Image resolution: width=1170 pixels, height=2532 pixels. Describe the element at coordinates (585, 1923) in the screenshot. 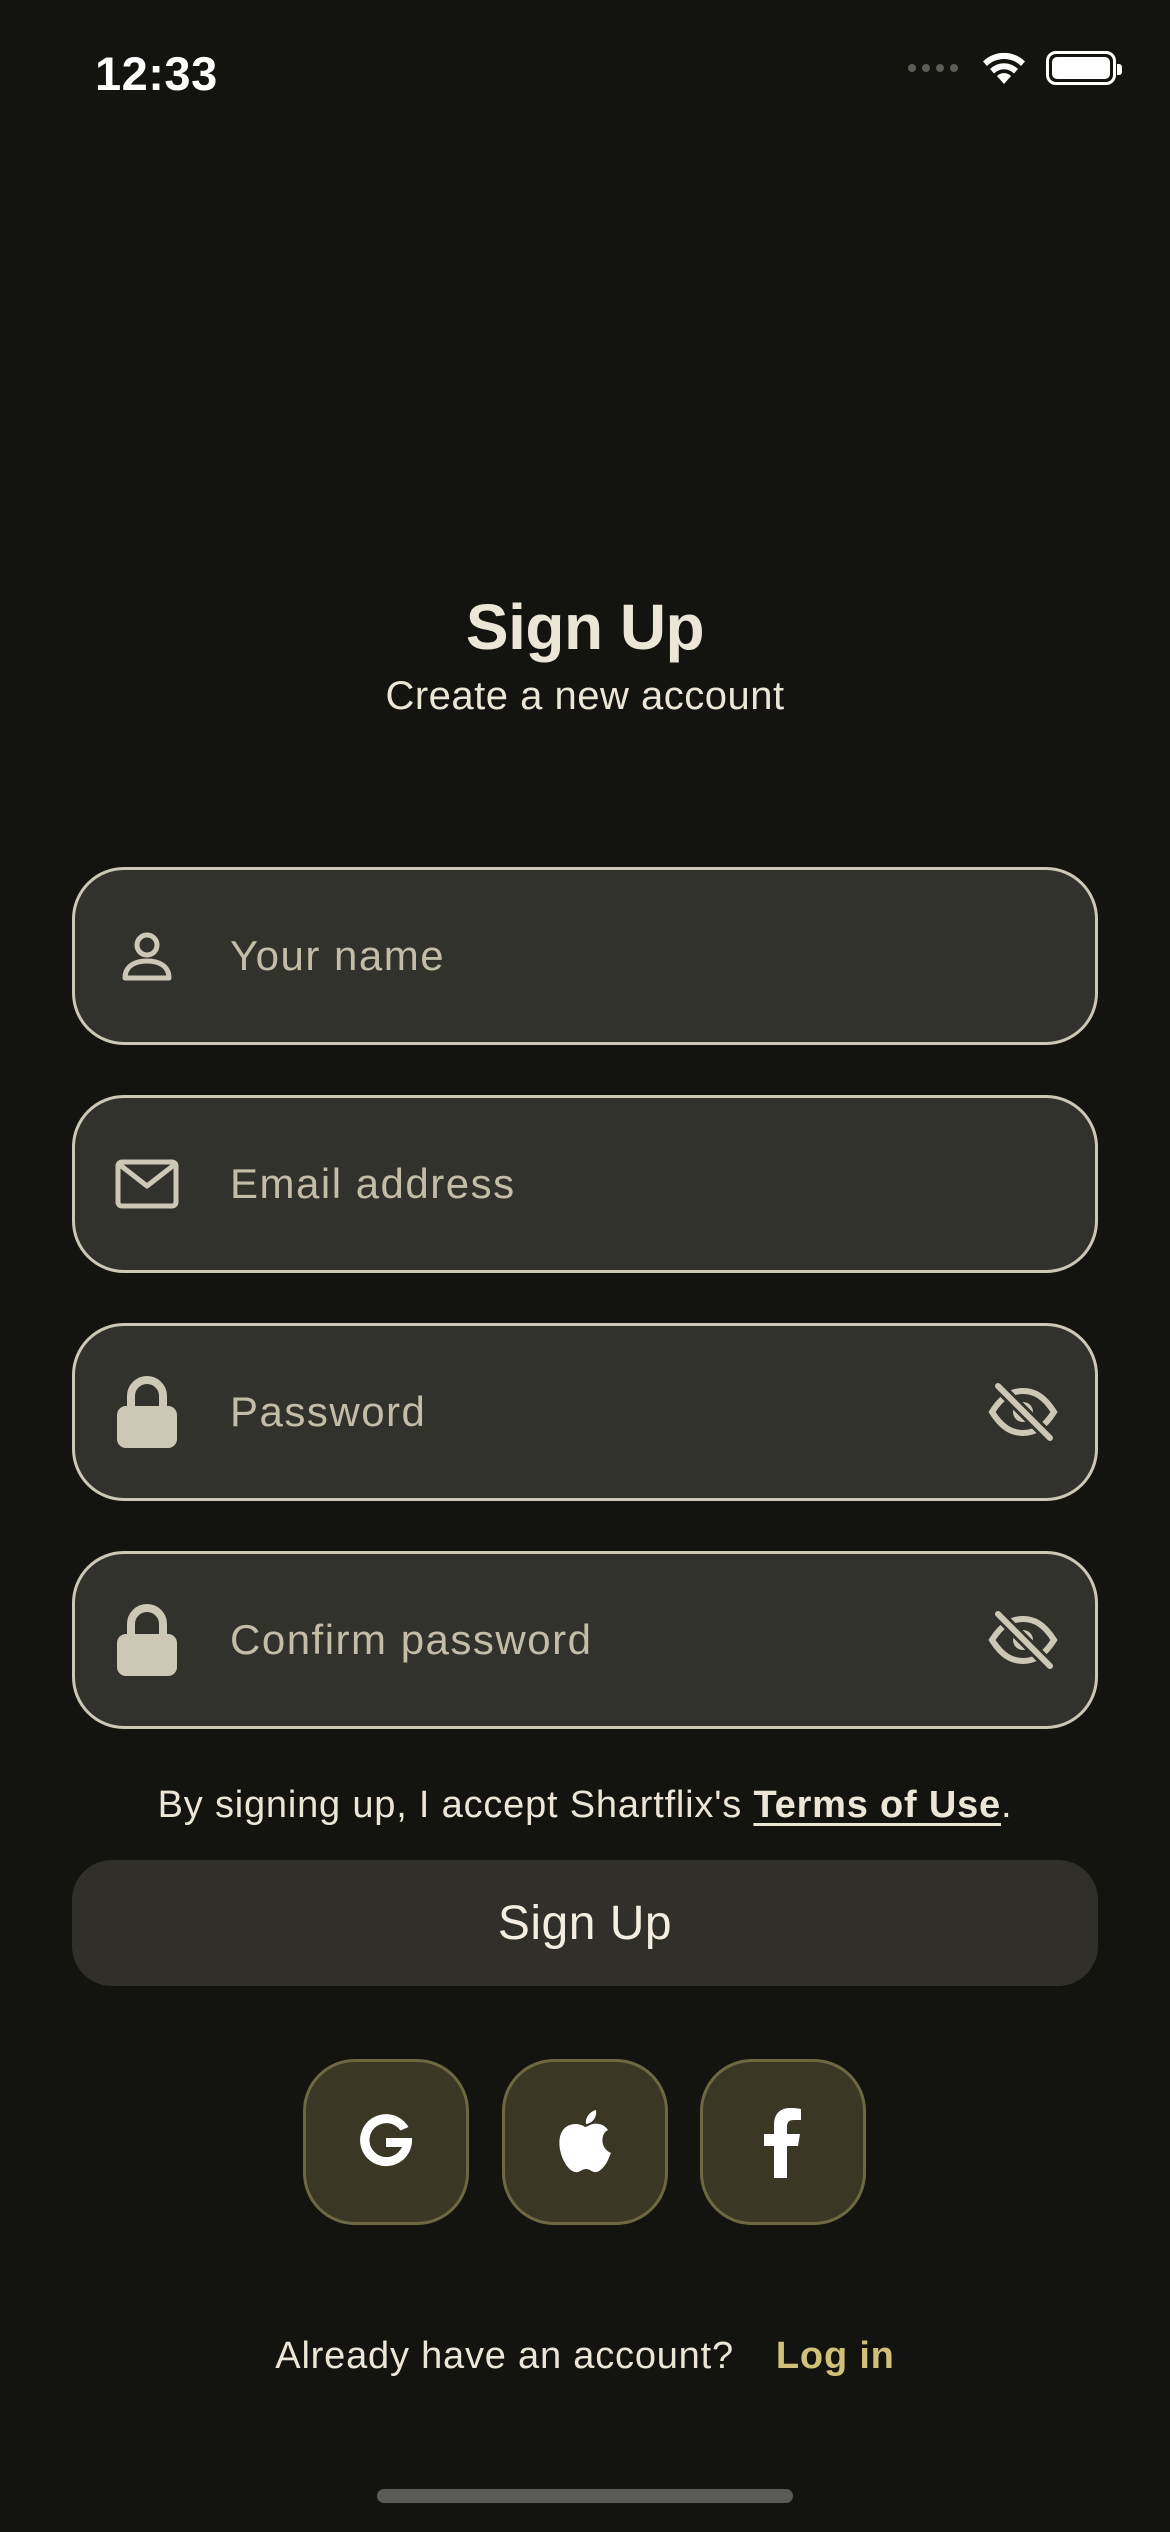

I see `sign-up-button: Sign Up` at that location.